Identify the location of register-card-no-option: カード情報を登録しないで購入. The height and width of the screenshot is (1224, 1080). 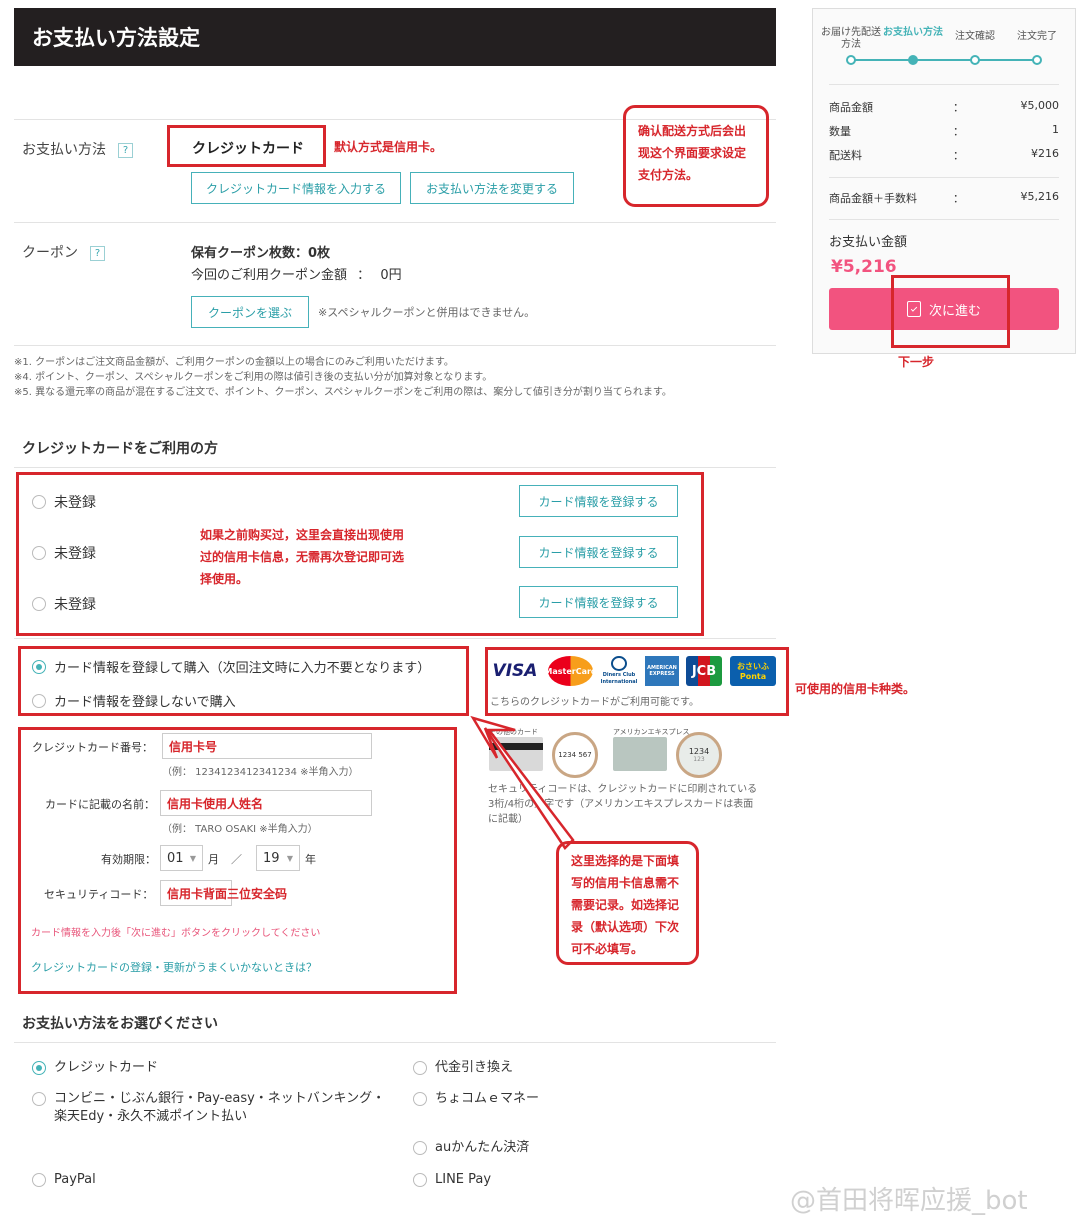
(134, 700).